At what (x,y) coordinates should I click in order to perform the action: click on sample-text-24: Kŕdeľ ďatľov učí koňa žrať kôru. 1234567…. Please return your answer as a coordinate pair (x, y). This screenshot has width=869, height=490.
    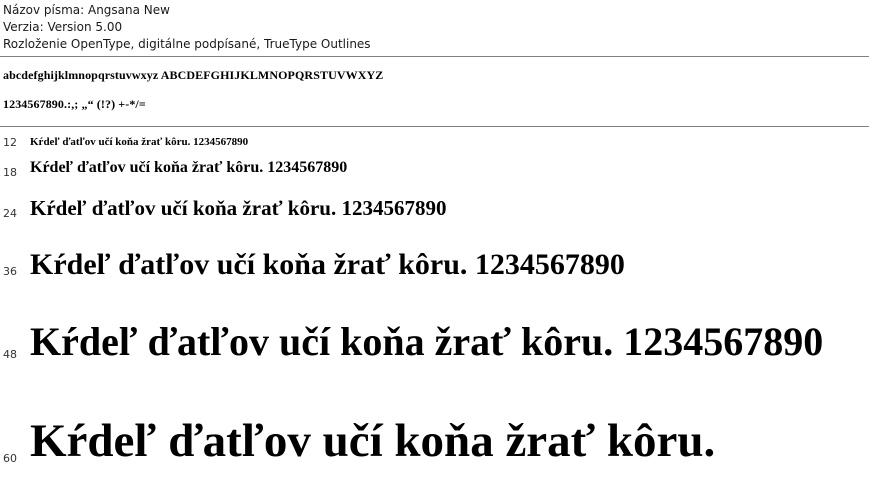
    Looking at the image, I should click on (238, 208).